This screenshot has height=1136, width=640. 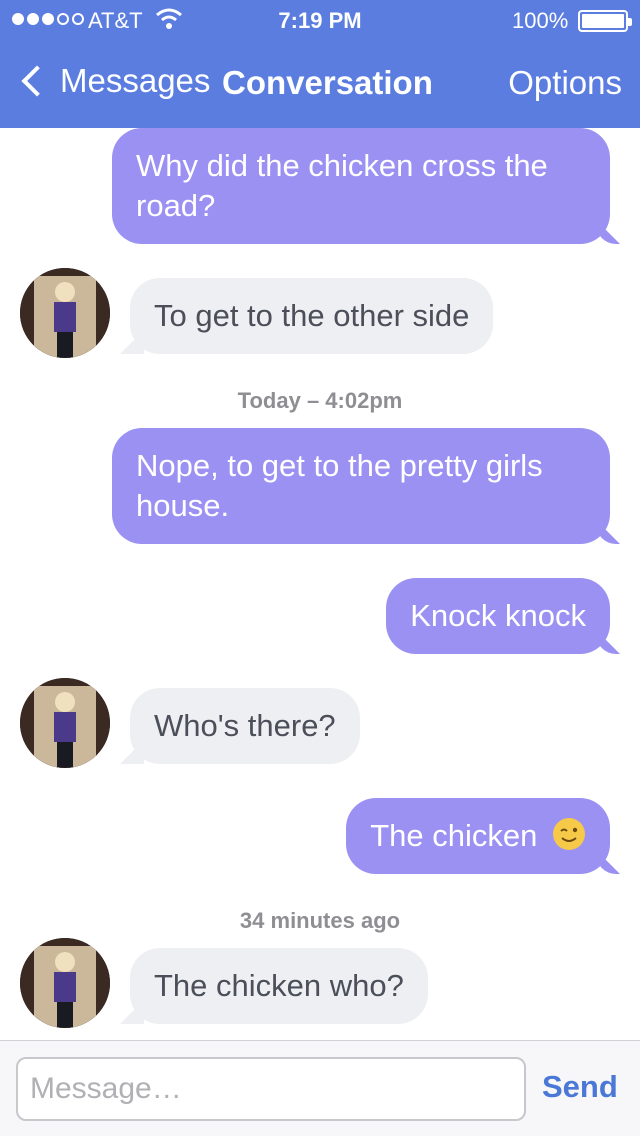 What do you see at coordinates (454, 835) in the screenshot?
I see `message-text: The chicken` at bounding box center [454, 835].